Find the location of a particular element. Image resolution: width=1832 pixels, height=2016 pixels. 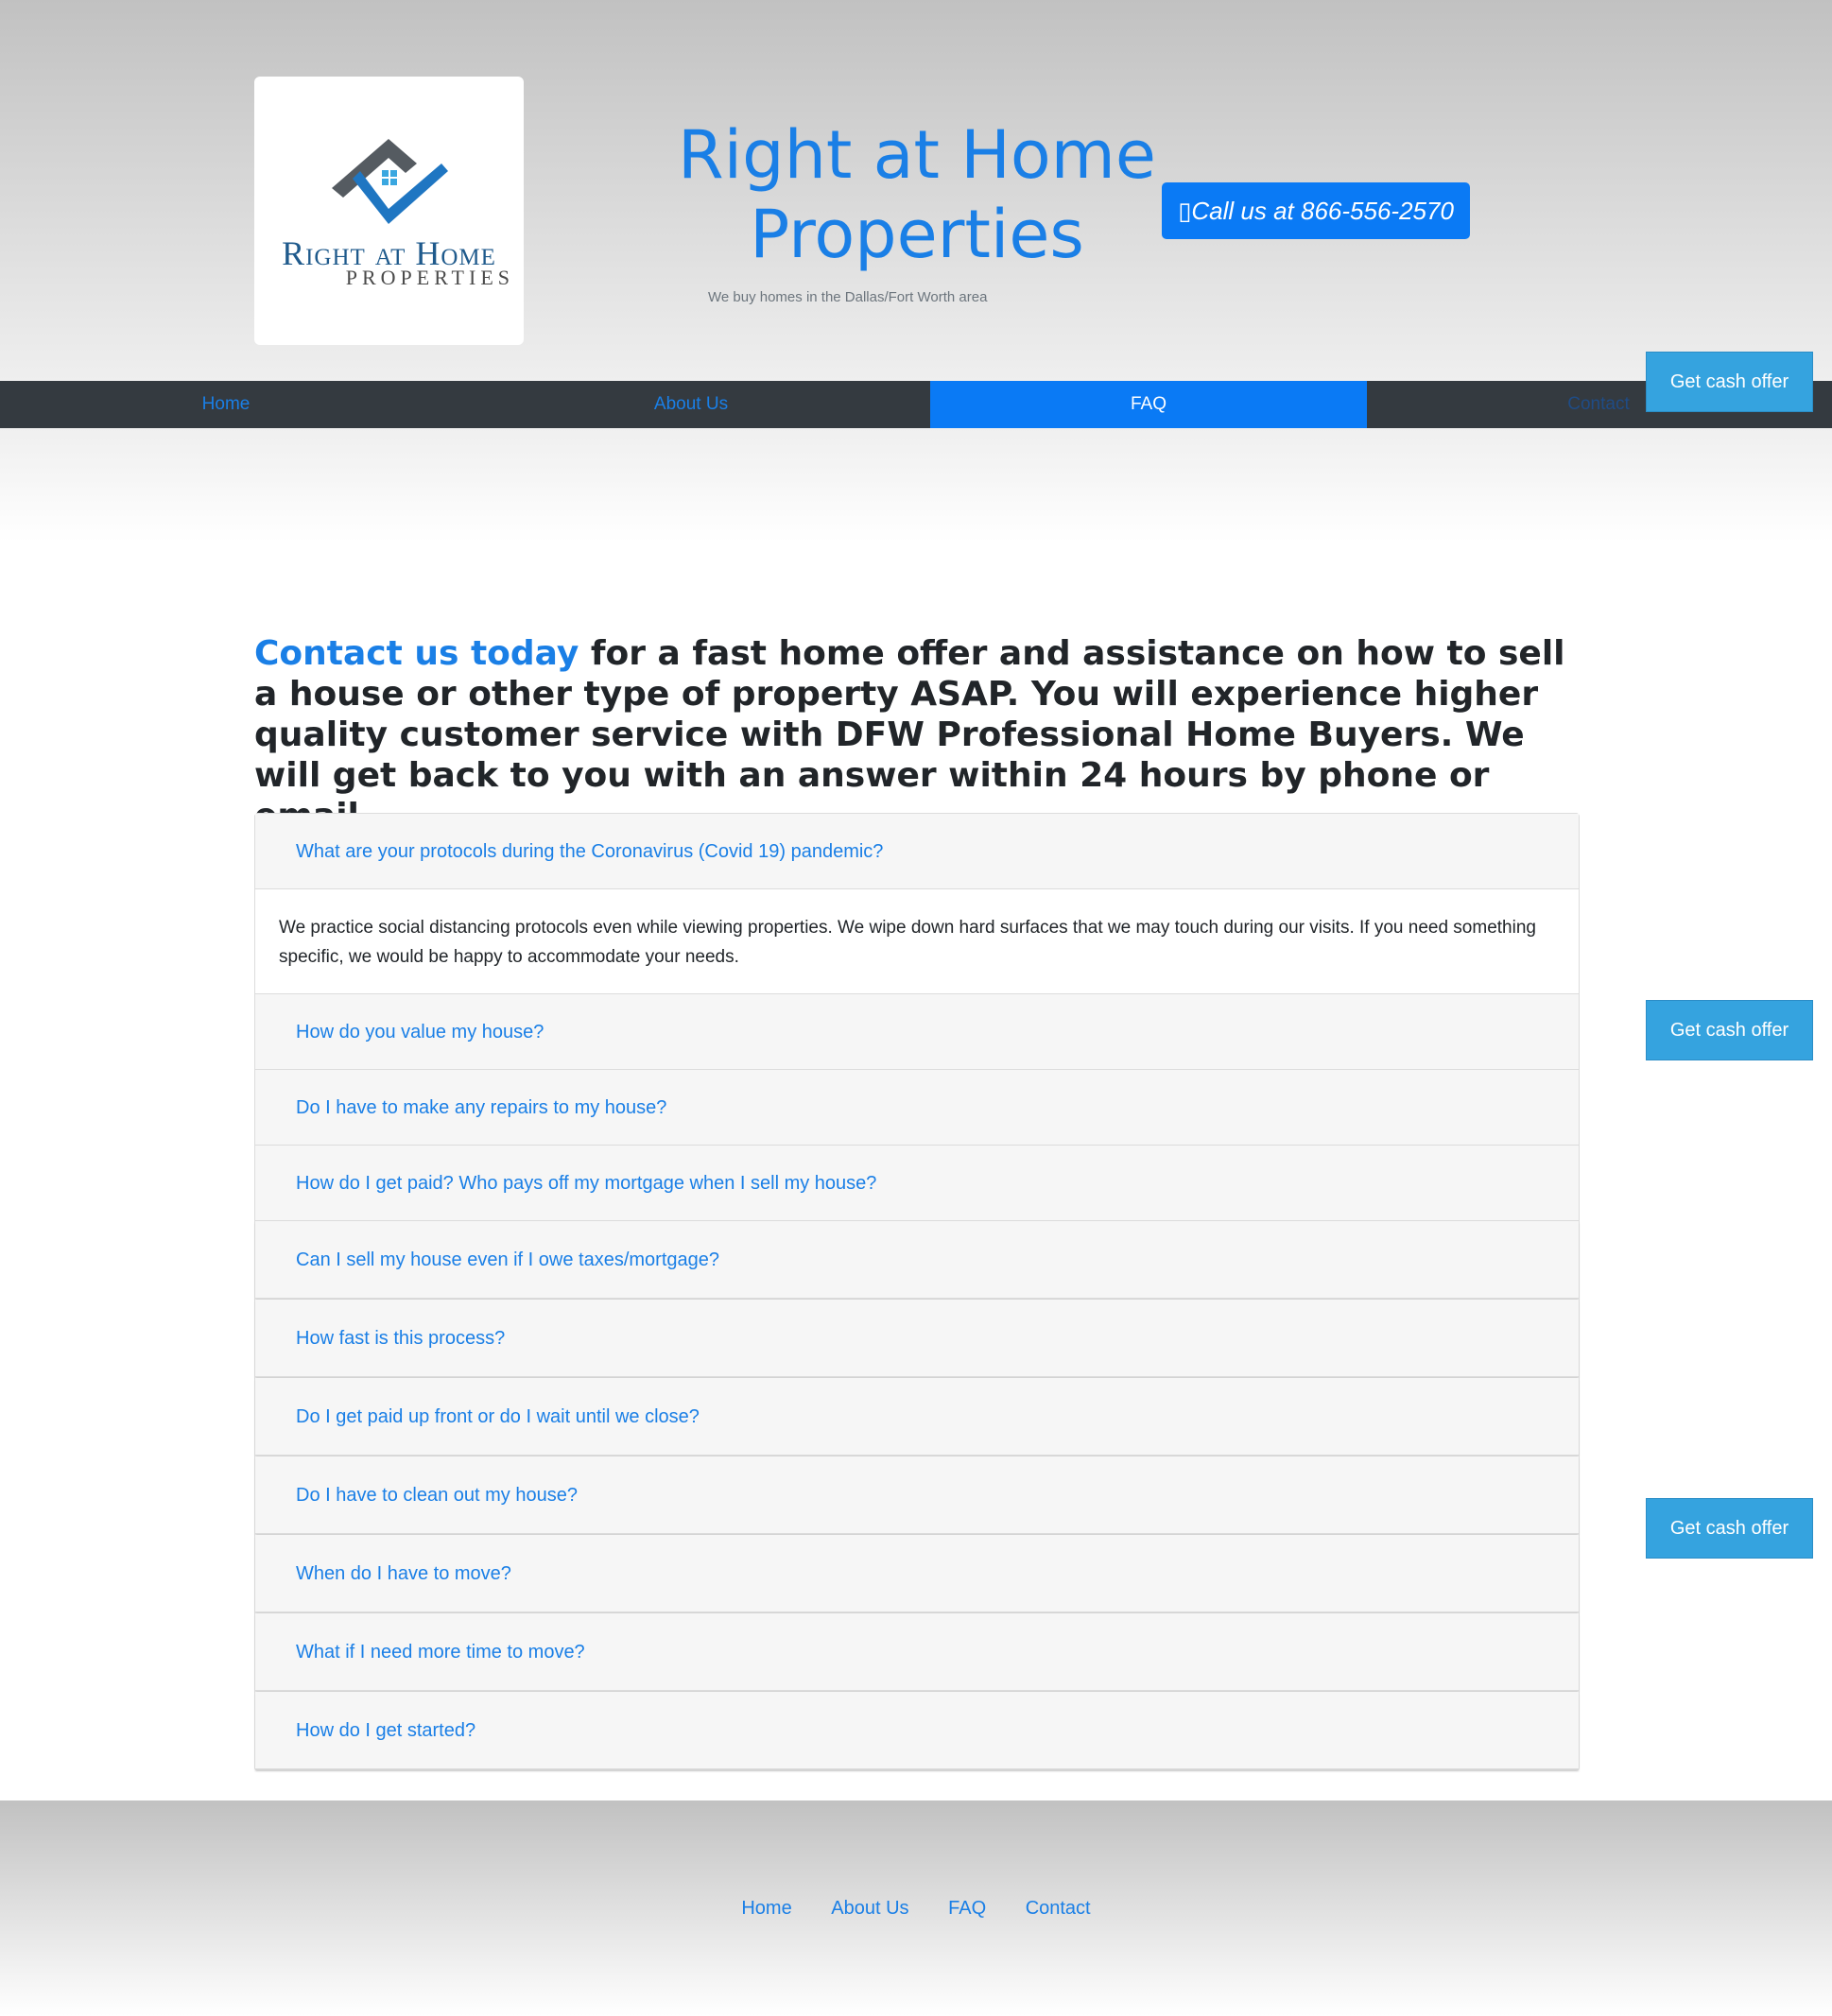

footer-link-home: Home is located at coordinates (766, 1908).